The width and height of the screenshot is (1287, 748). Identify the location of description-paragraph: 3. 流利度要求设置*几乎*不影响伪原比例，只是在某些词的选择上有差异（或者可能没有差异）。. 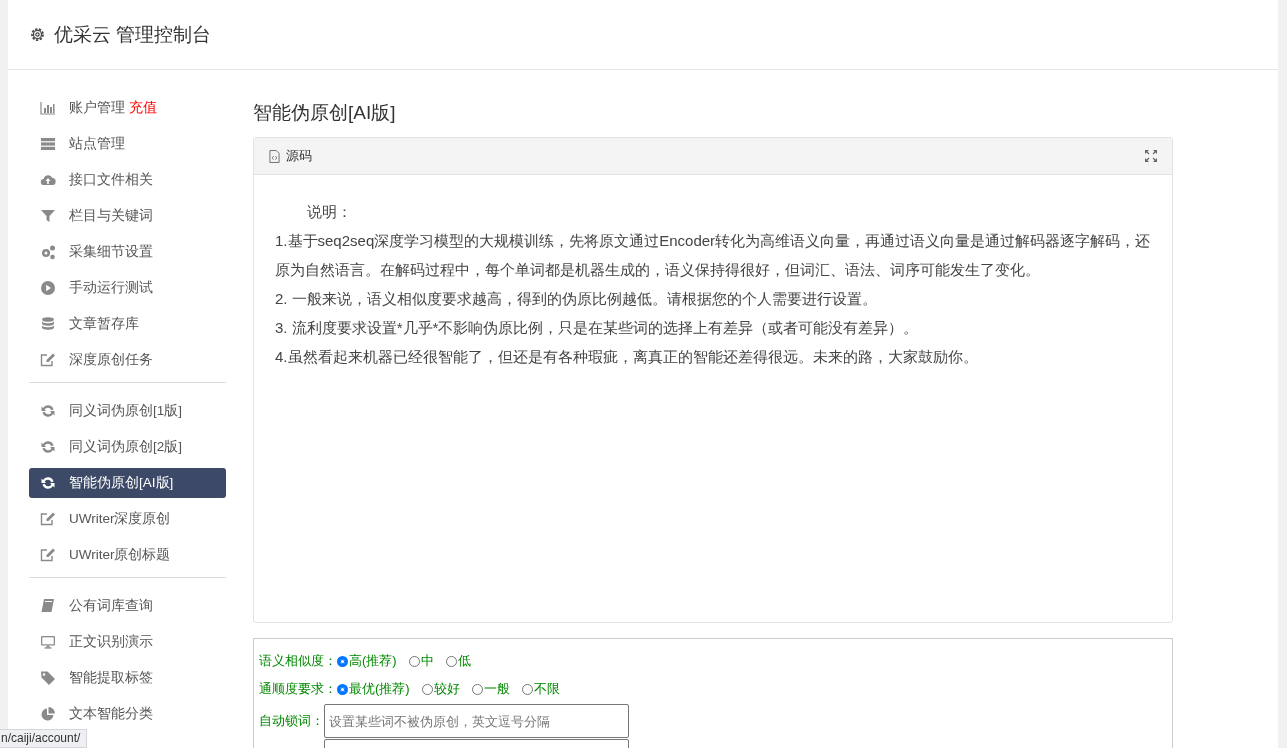
(597, 328).